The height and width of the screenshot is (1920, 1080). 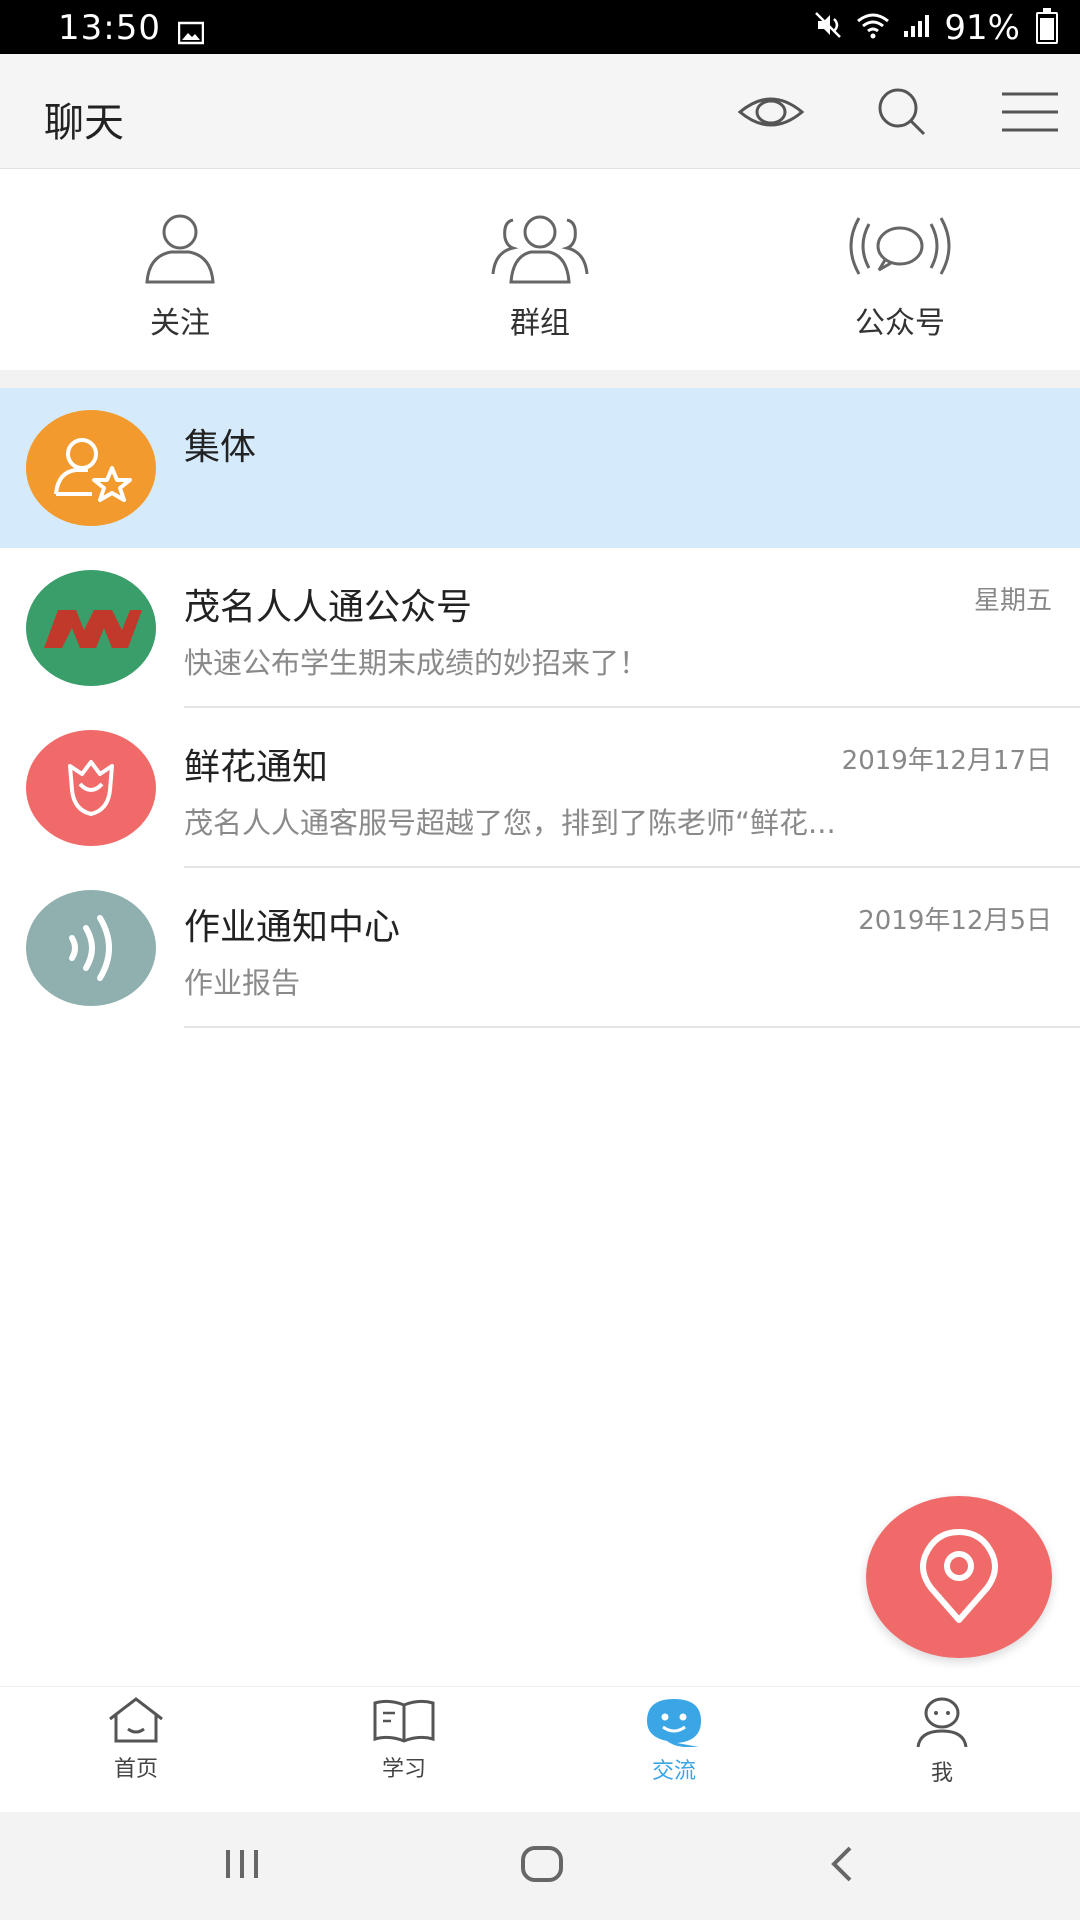 I want to click on conversation-name: 集体, so click(x=220, y=447).